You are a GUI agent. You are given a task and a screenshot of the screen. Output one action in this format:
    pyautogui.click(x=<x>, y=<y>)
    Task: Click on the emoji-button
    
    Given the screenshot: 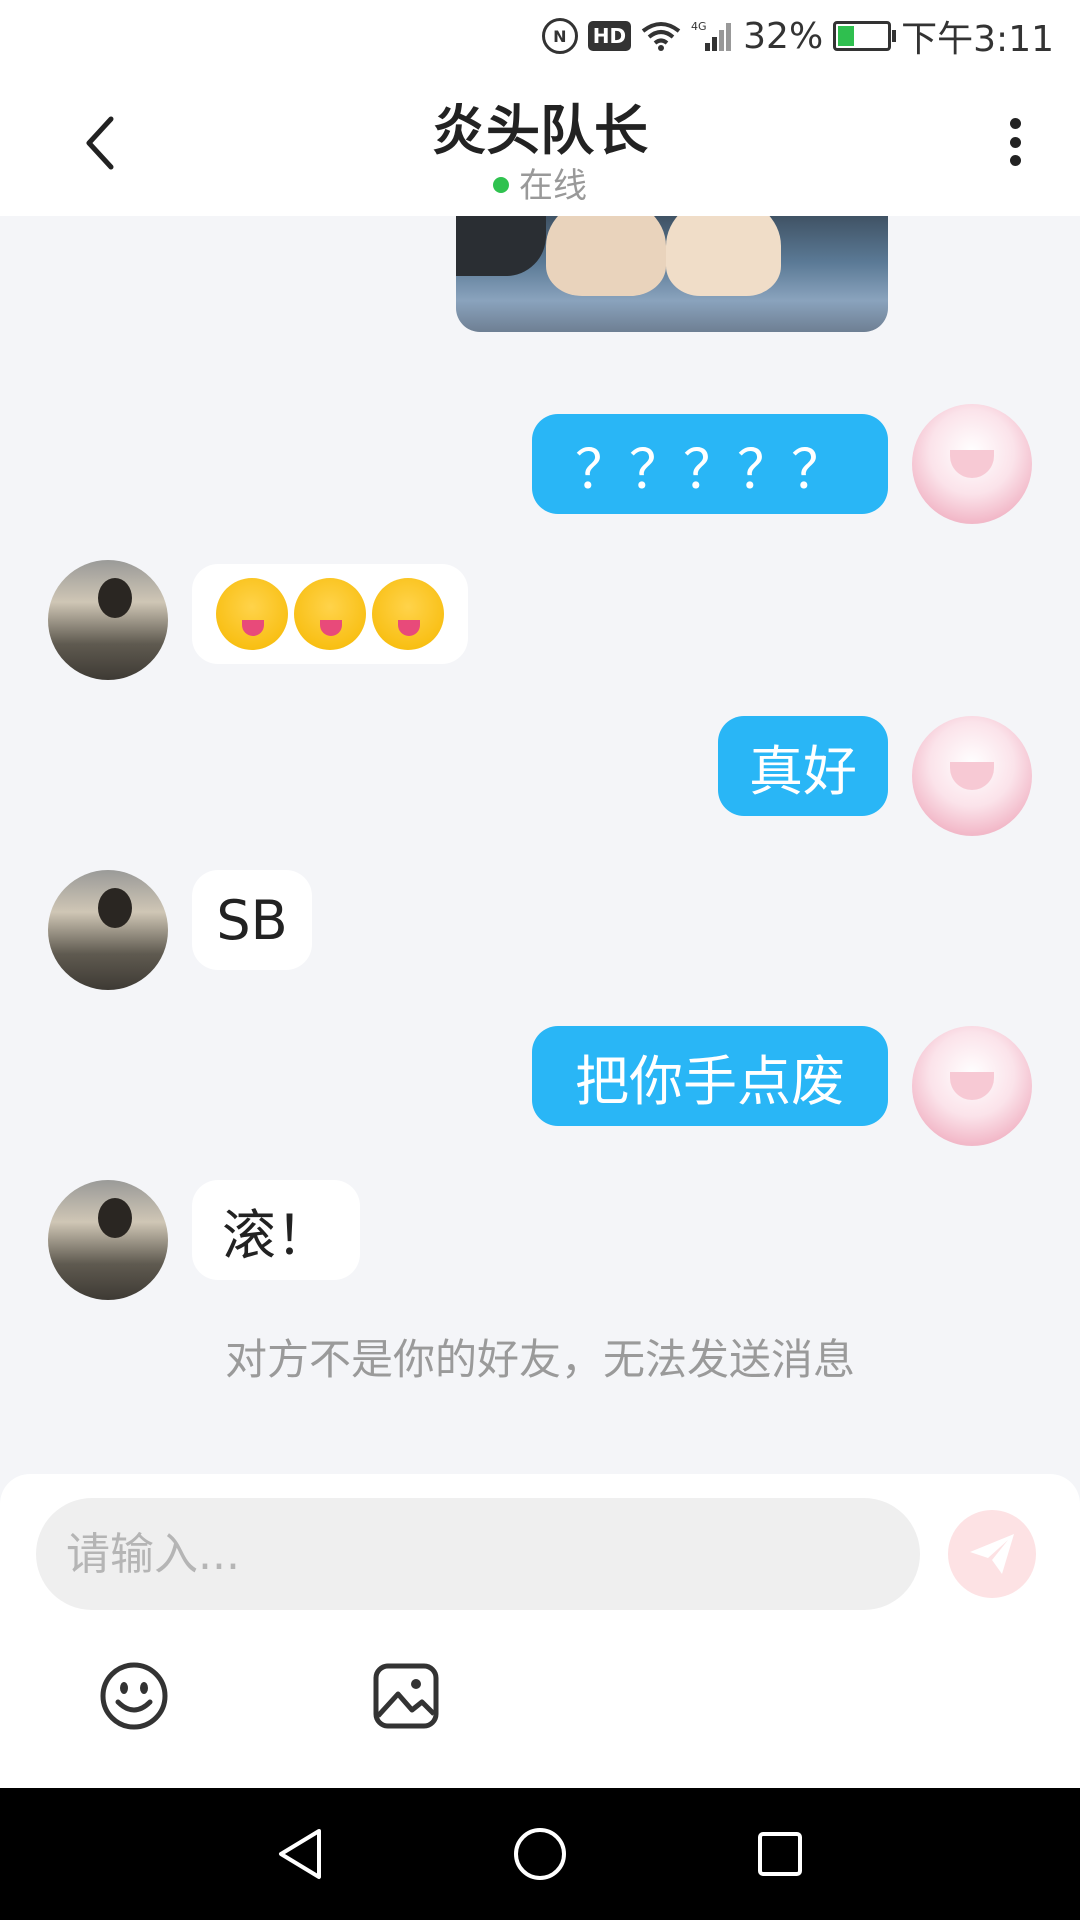 What is the action you would take?
    pyautogui.click(x=134, y=1696)
    